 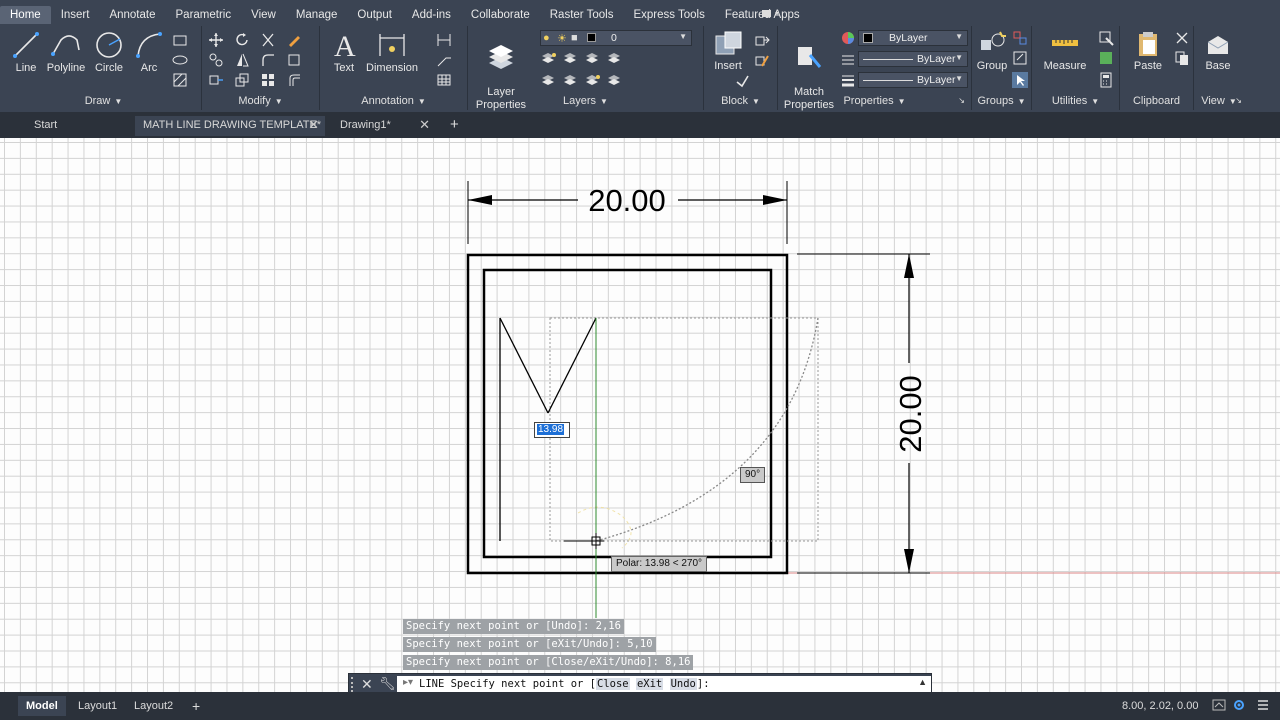 What do you see at coordinates (762, 40) in the screenshot?
I see `create-block-icon` at bounding box center [762, 40].